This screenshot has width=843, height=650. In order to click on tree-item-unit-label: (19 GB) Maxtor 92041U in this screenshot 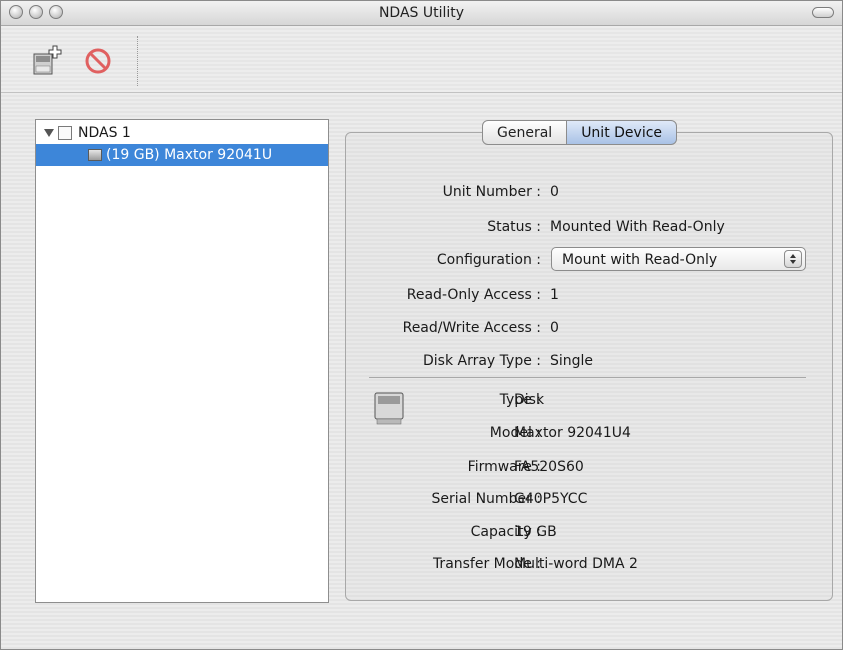, I will do `click(189, 155)`.